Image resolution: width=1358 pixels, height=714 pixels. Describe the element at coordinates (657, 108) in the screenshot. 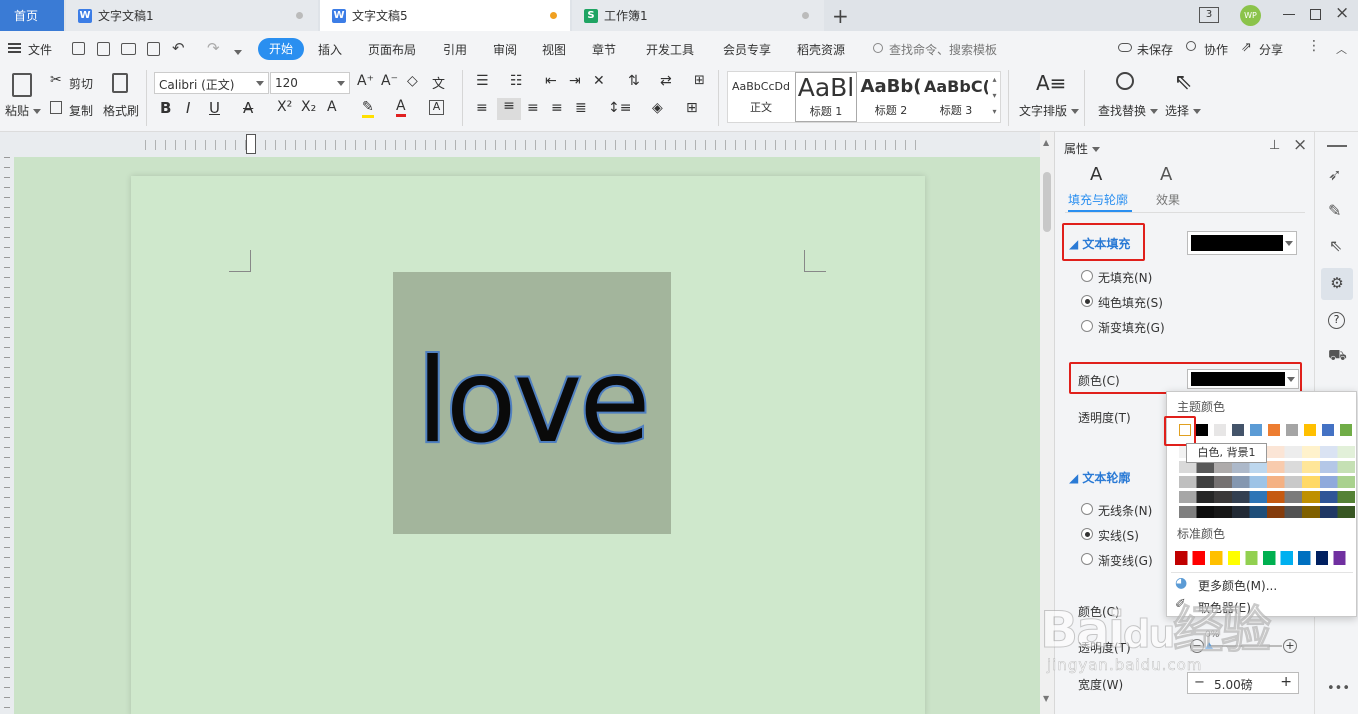

I see `shading-icon: ◈` at that location.